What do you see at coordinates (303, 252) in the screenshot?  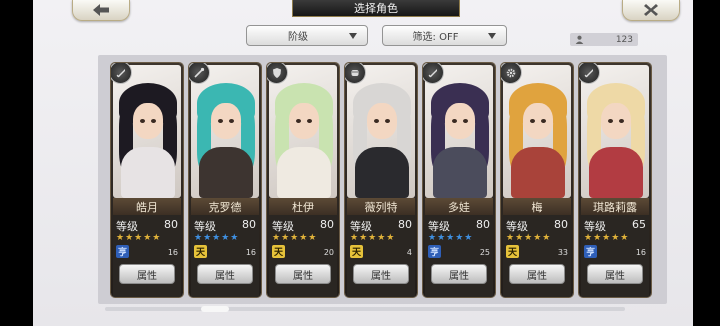 I see `rank-row: 天 20` at bounding box center [303, 252].